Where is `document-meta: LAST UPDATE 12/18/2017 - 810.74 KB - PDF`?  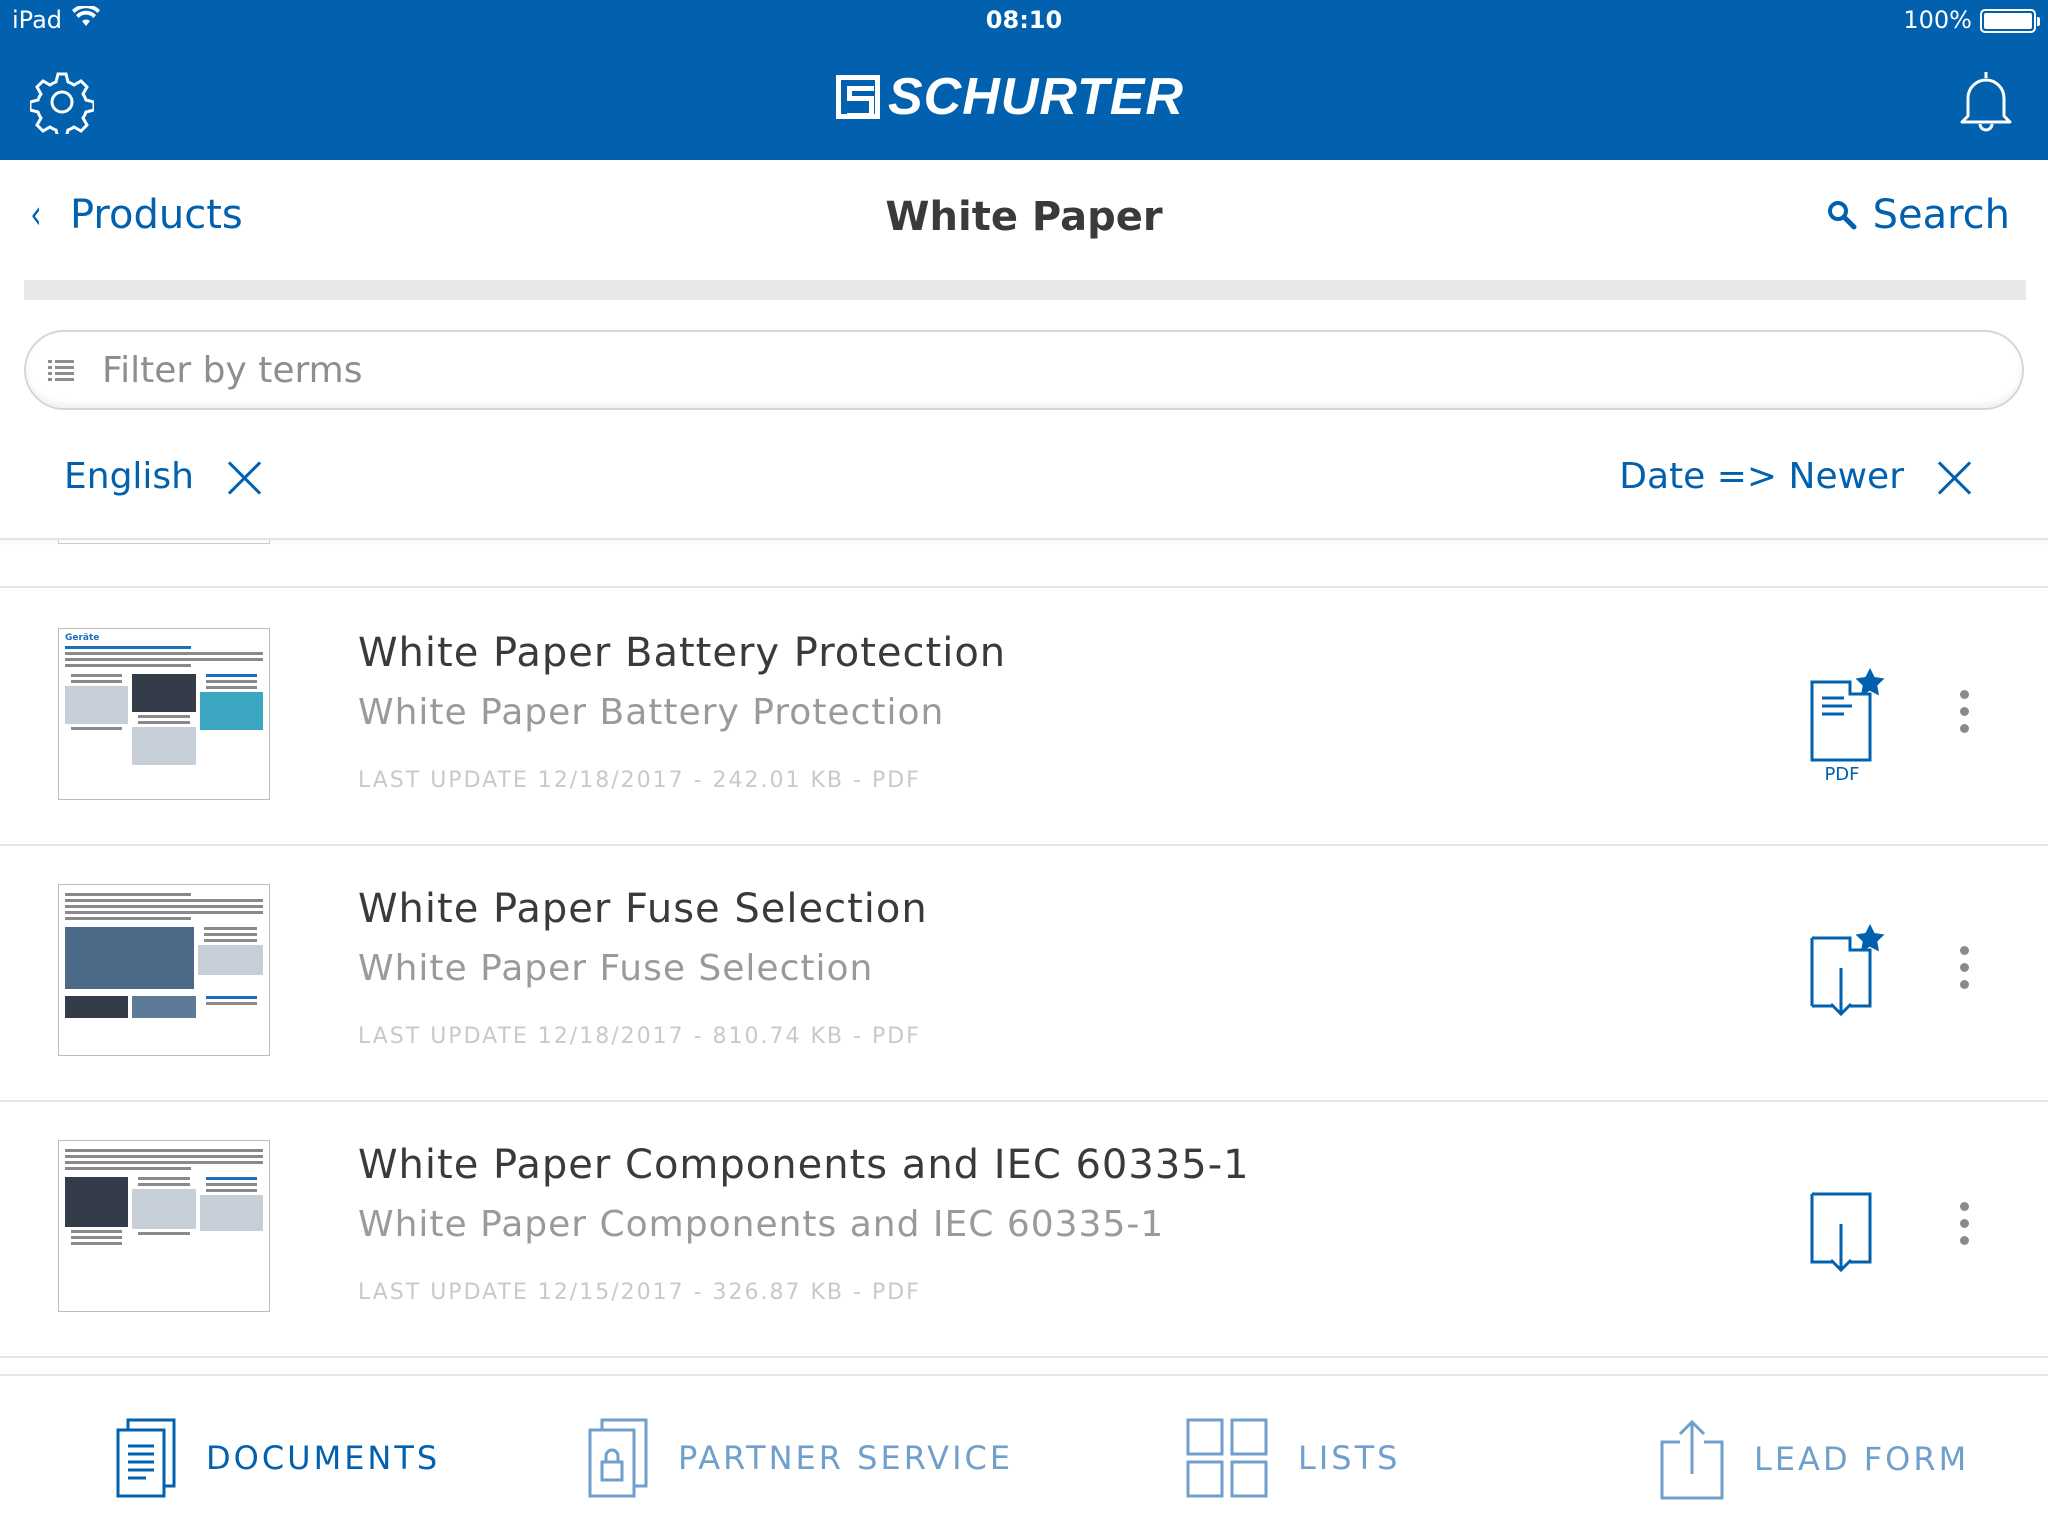
document-meta: LAST UPDATE 12/18/2017 - 810.74 KB - PDF is located at coordinates (639, 1036).